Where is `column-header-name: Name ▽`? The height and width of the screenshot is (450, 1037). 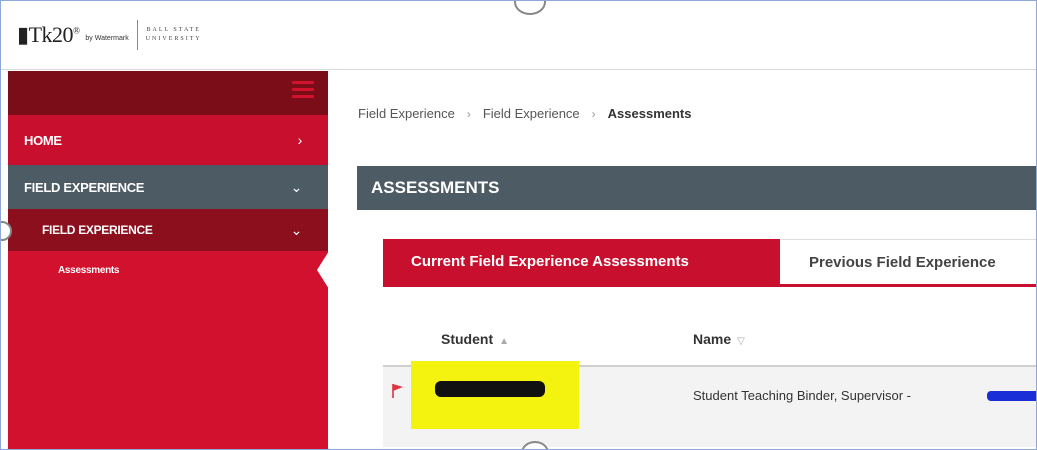
column-header-name: Name ▽ is located at coordinates (719, 339).